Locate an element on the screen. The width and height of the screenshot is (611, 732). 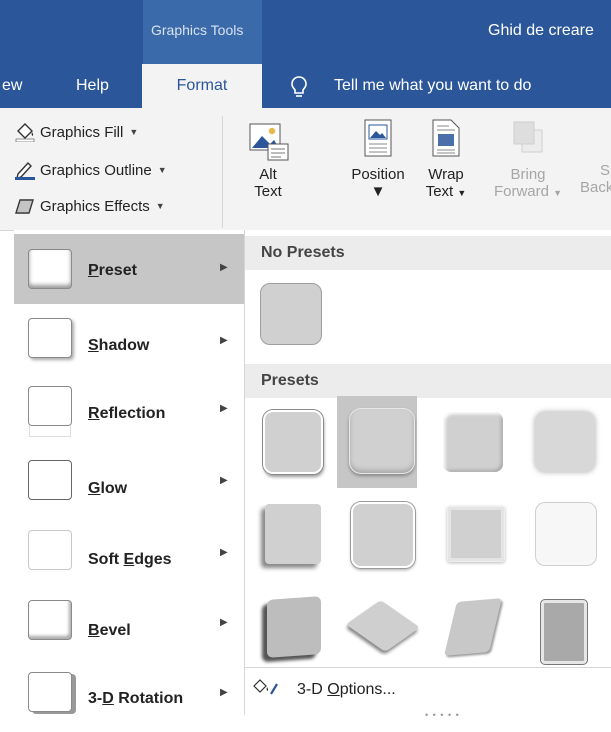
menu-item-glow: Glow ▶ is located at coordinates (129, 485).